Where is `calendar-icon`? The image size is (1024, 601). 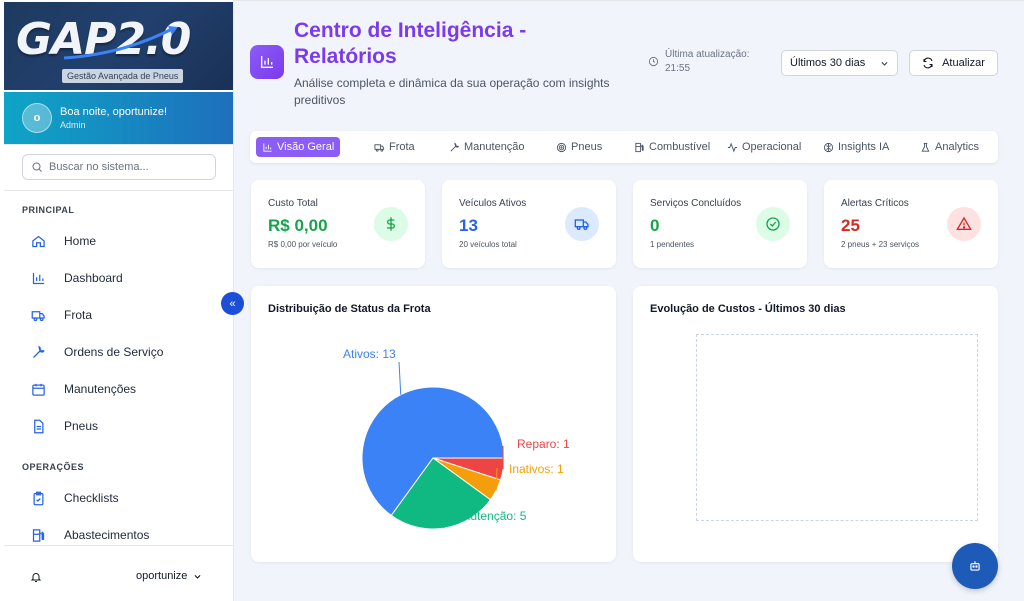 calendar-icon is located at coordinates (38, 389).